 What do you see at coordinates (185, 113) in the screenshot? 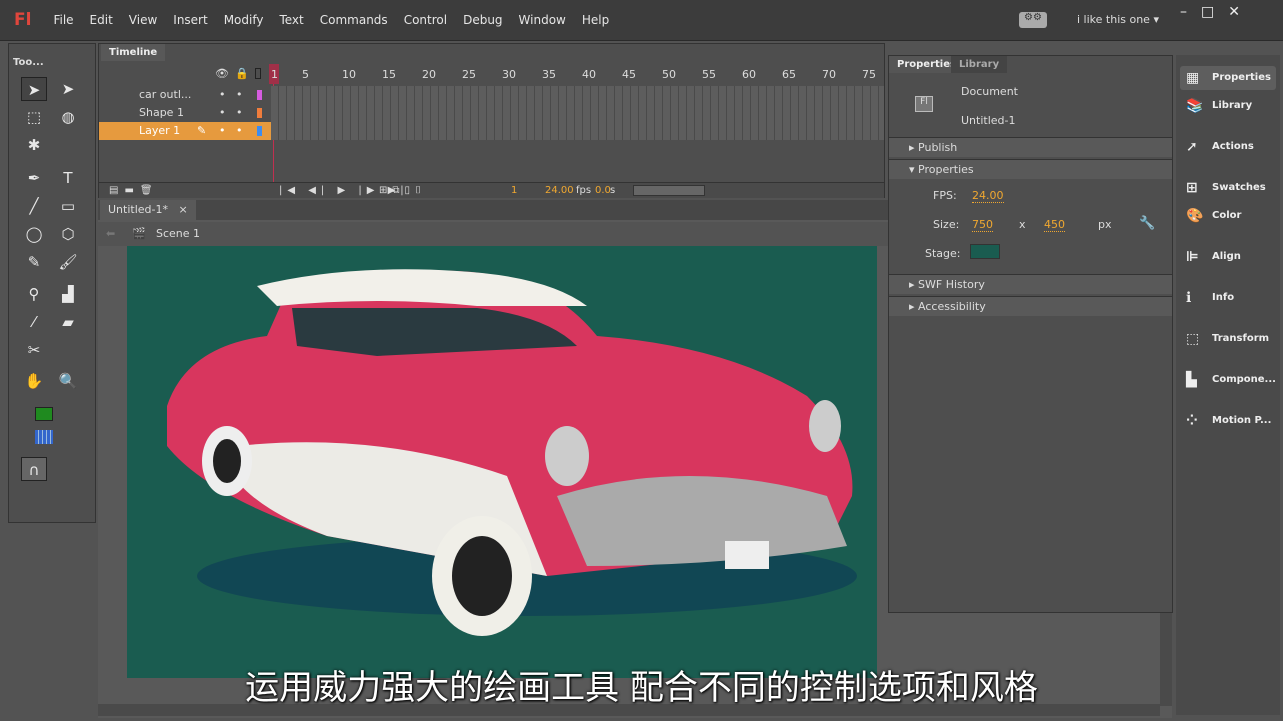
I see `layer-row: Shape 1 • •` at bounding box center [185, 113].